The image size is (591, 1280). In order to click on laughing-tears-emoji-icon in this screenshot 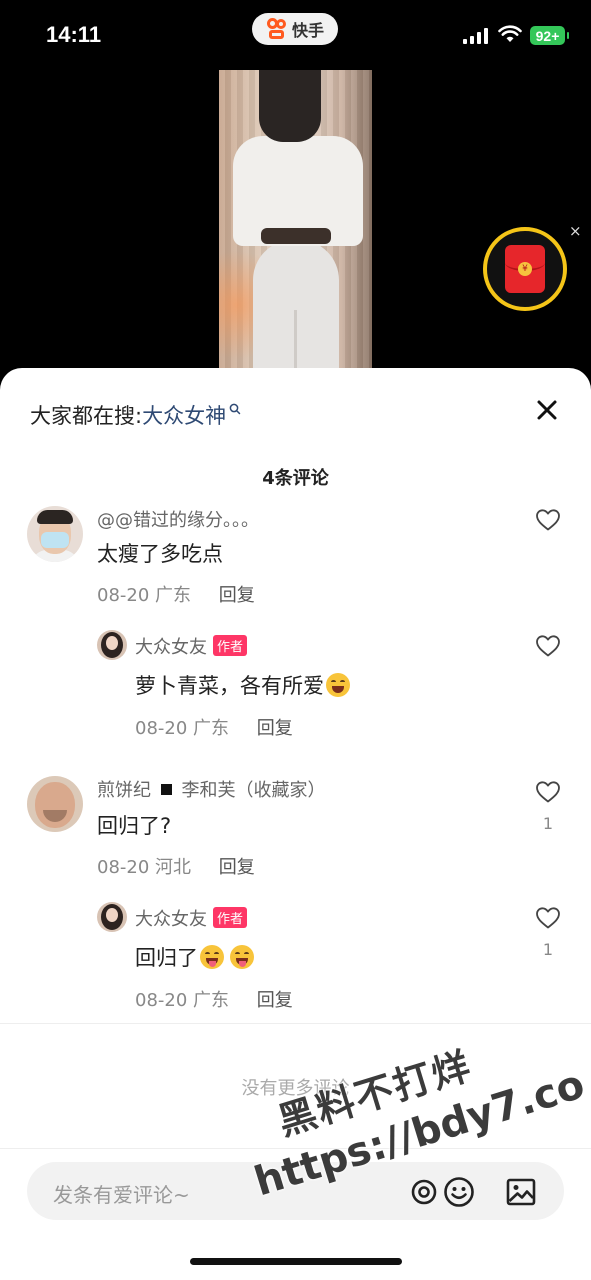, I will do `click(338, 685)`.